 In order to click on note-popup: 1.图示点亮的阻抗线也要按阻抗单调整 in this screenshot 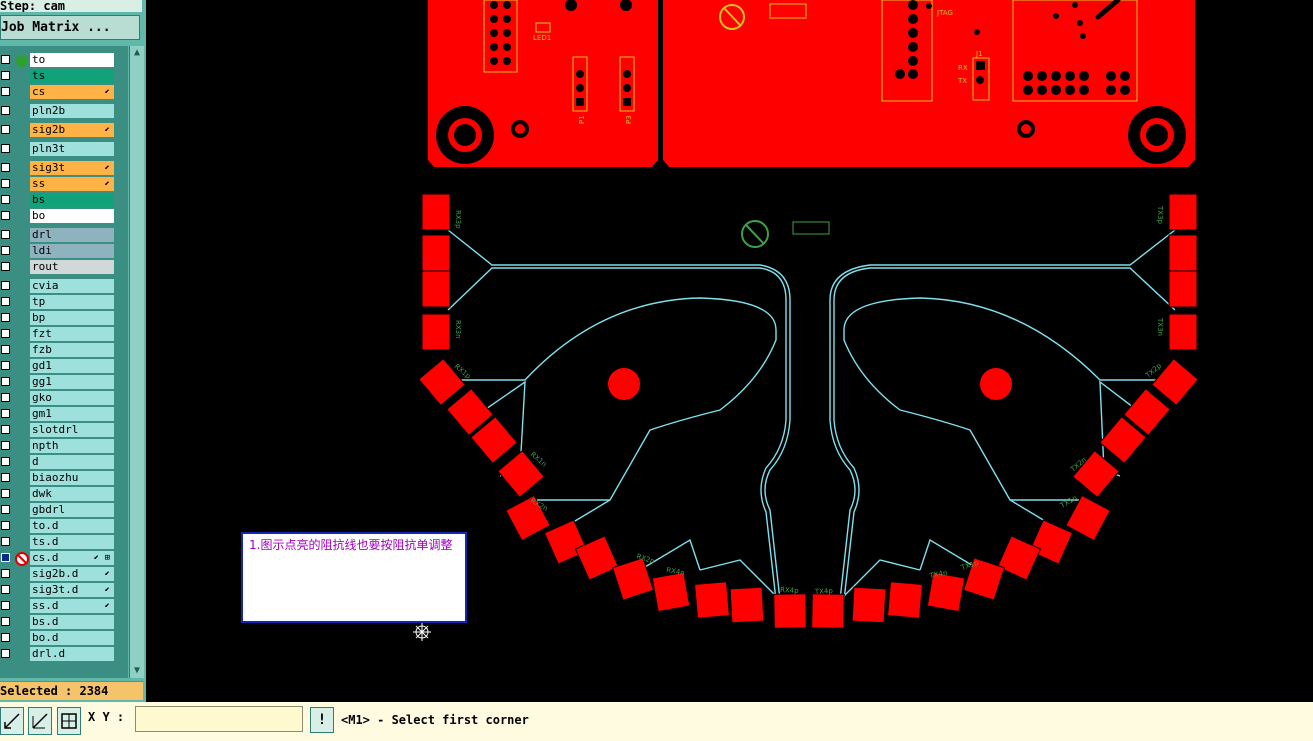, I will do `click(354, 577)`.